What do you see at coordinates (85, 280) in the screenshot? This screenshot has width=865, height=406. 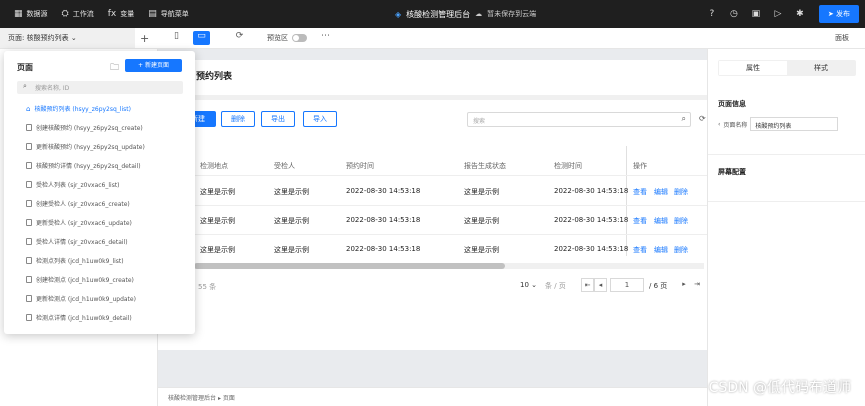 I see `page-list-item-label: 创建检测点 (jcd_h1uw0k9_create)` at bounding box center [85, 280].